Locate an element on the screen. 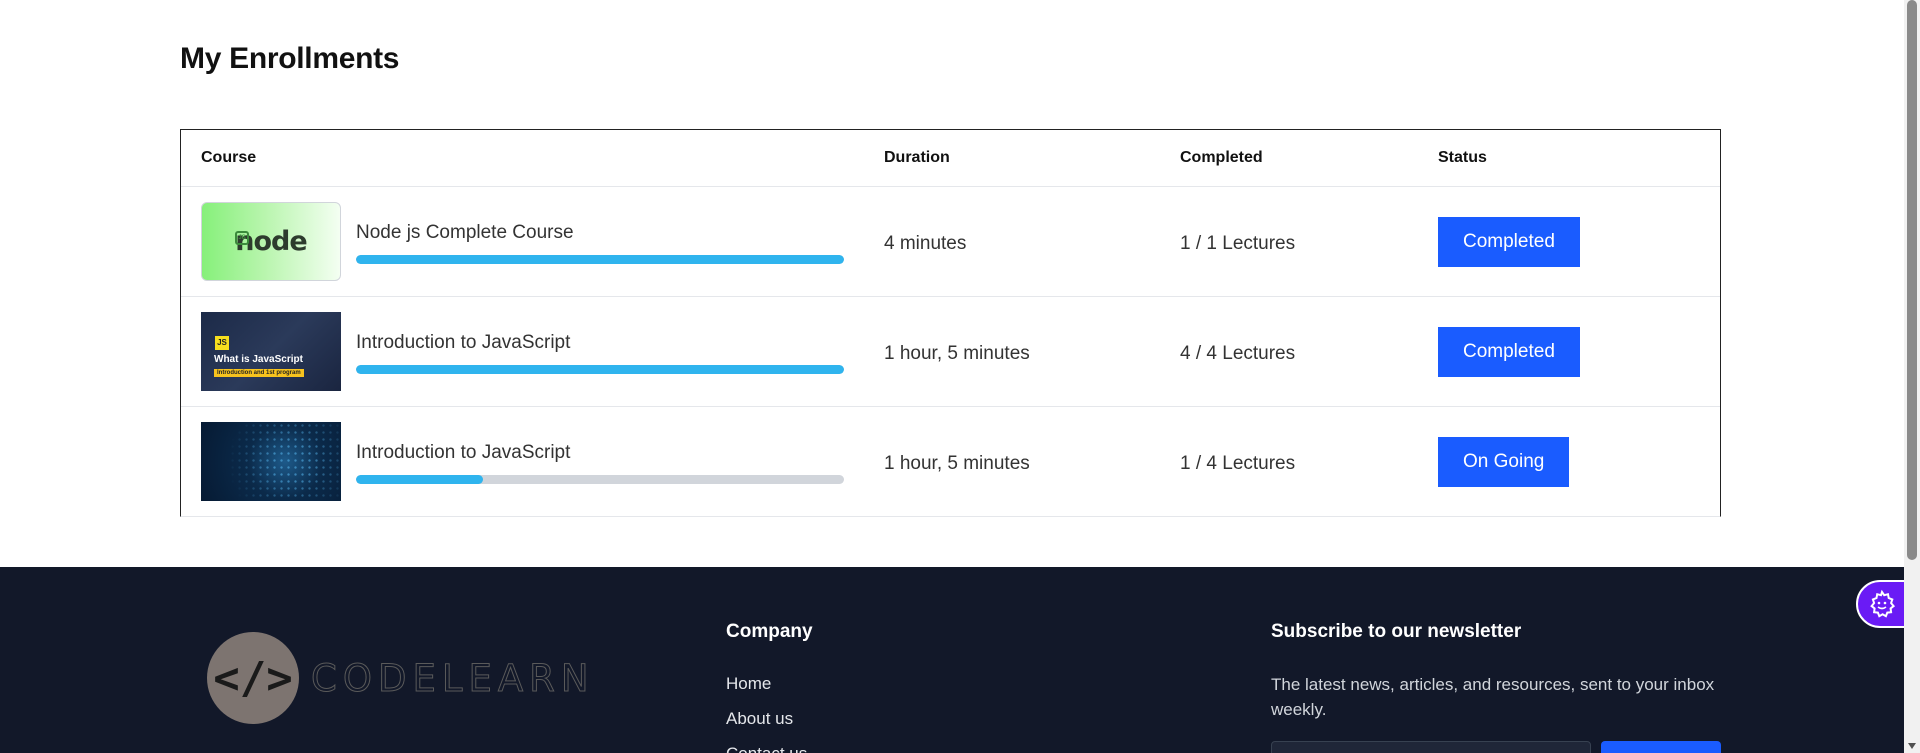  footer-link-about: About us is located at coordinates (759, 719).